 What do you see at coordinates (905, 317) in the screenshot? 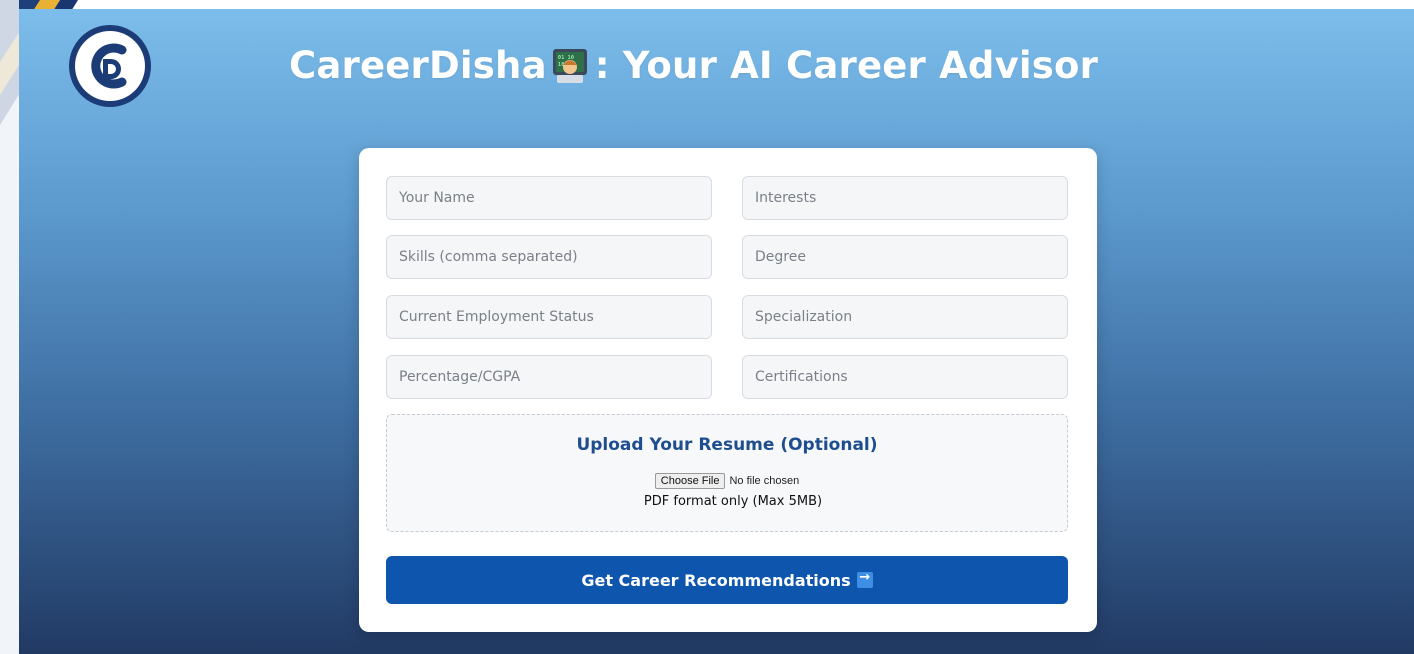
I see `specialization-input` at bounding box center [905, 317].